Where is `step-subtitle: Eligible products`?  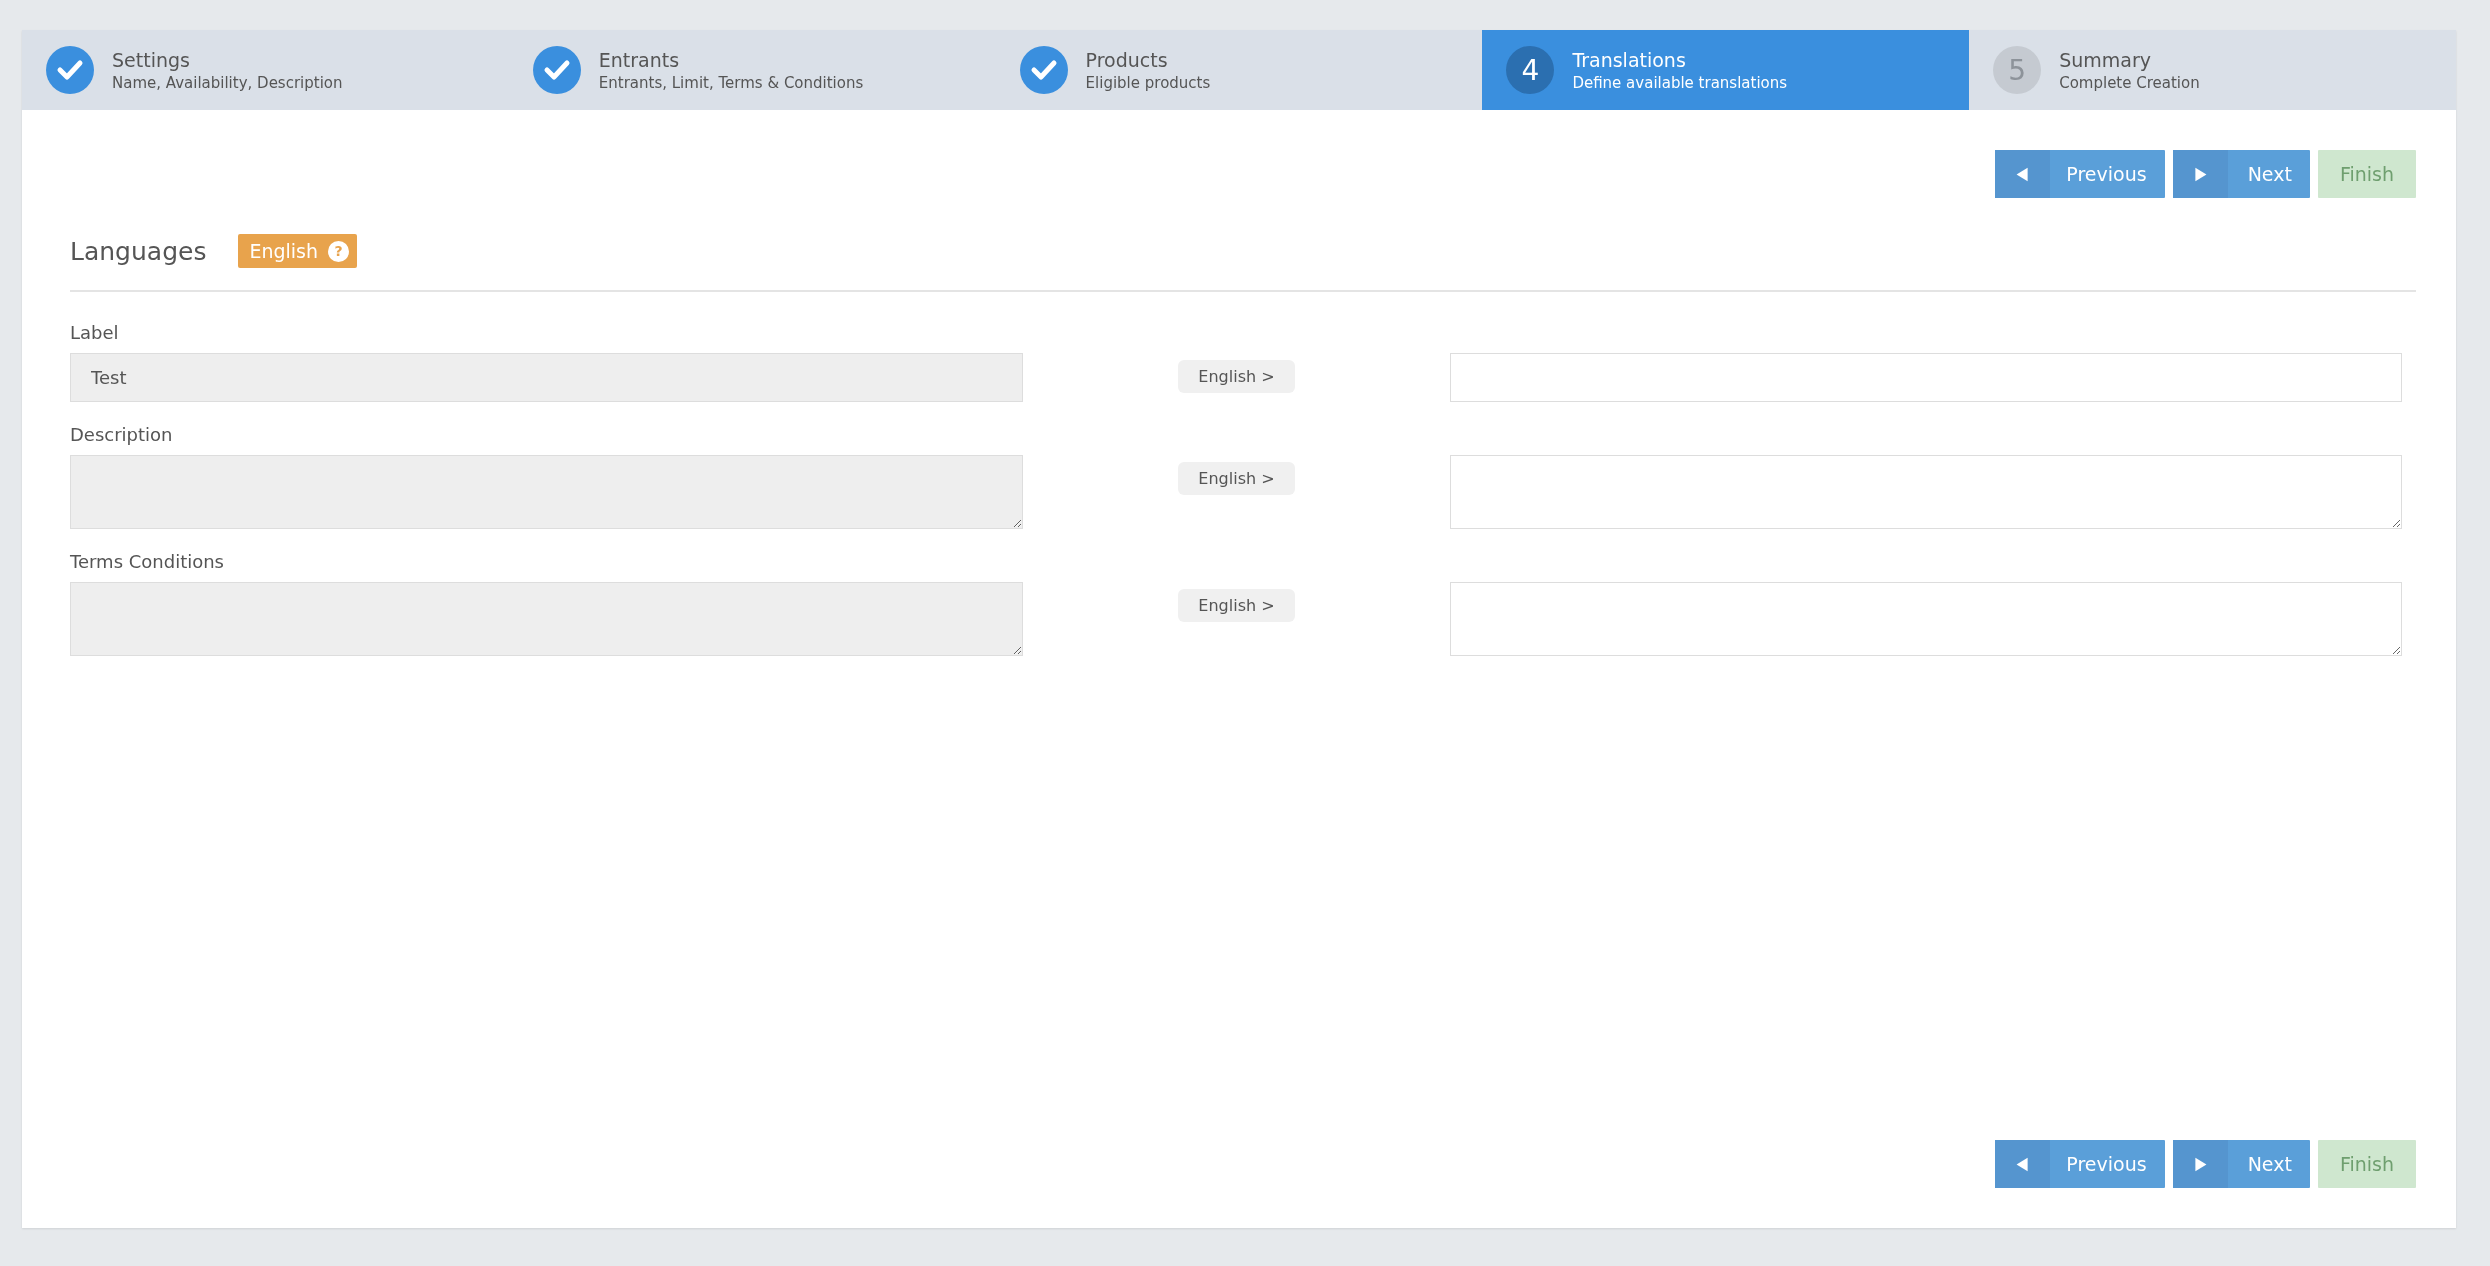
step-subtitle: Eligible products is located at coordinates (1148, 82).